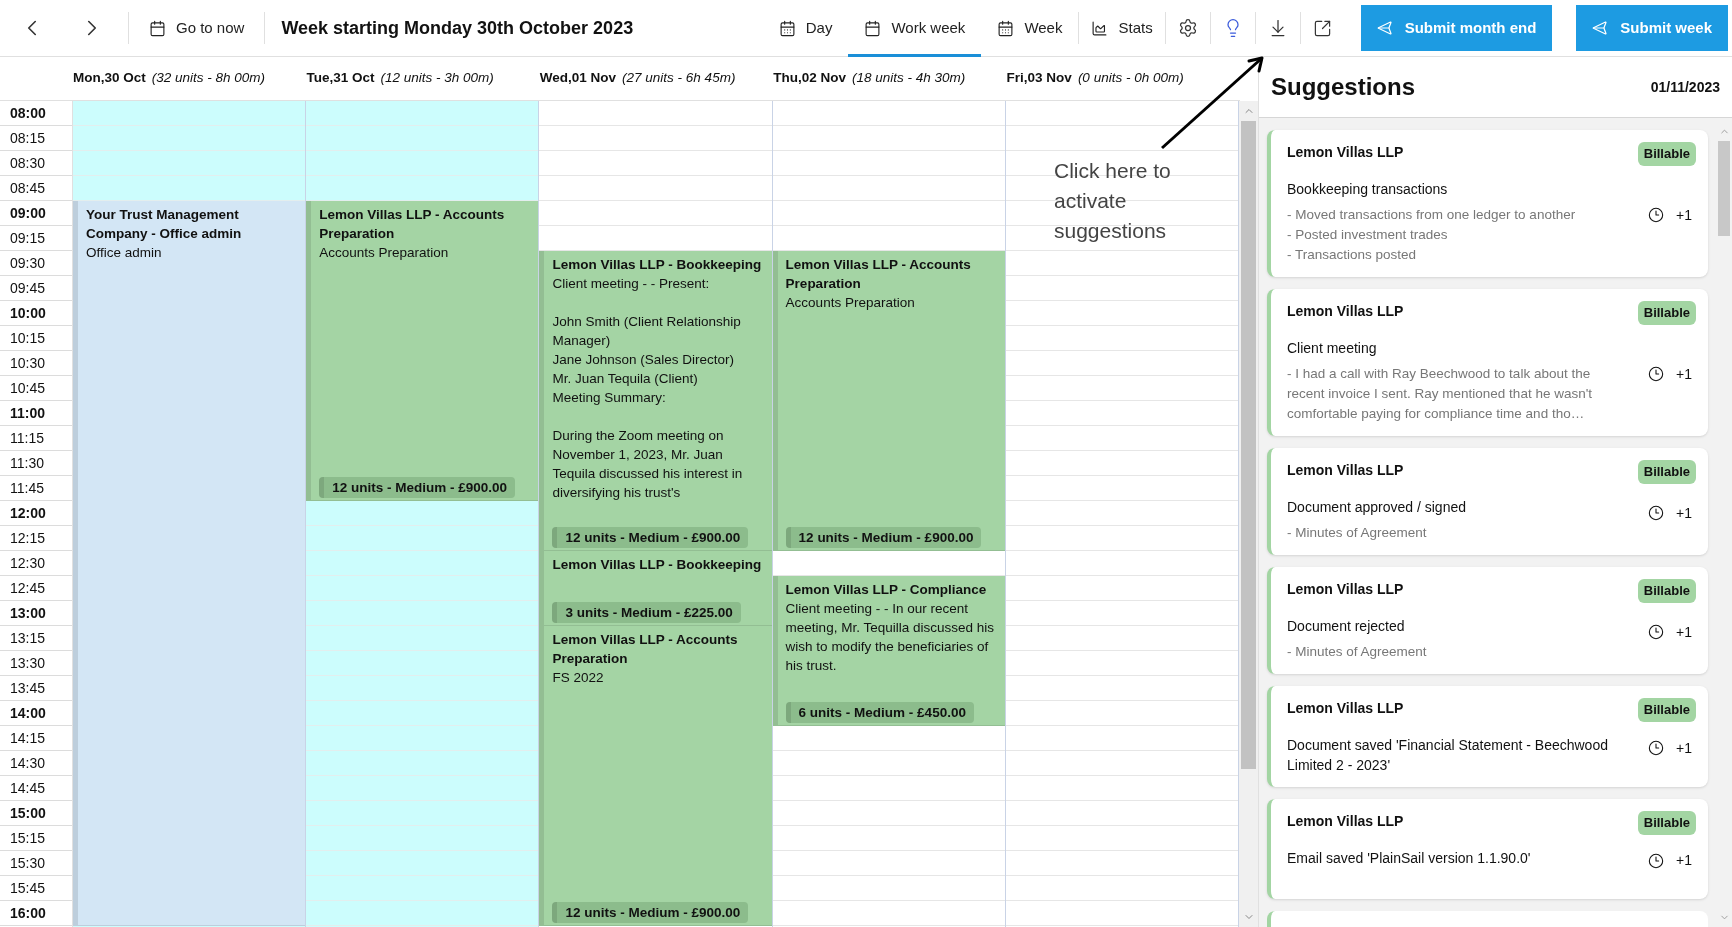 This screenshot has height=927, width=1732. I want to click on settings-icon, so click(1187, 28).